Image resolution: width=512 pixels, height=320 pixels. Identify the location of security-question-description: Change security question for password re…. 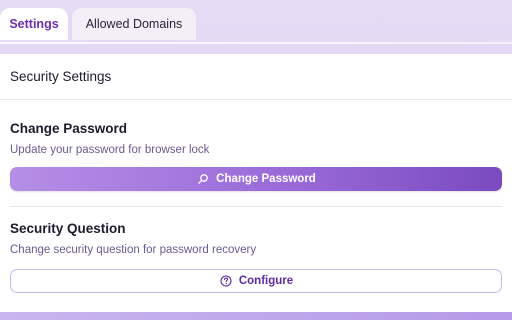
(133, 250).